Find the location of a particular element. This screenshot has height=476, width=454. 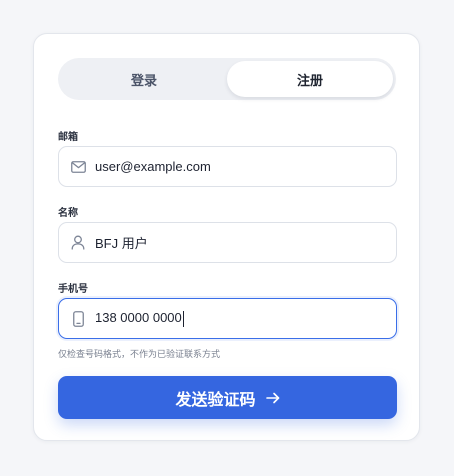

send-code-button: 发送验证码 is located at coordinates (227, 397).